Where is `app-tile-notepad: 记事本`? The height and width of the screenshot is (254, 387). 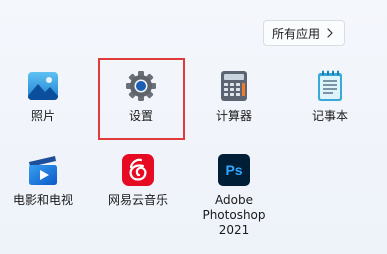
app-tile-notepad: 记事本 is located at coordinates (330, 107).